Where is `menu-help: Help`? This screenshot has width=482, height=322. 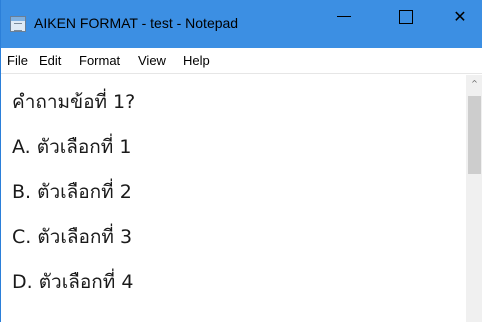
menu-help: Help is located at coordinates (196, 60).